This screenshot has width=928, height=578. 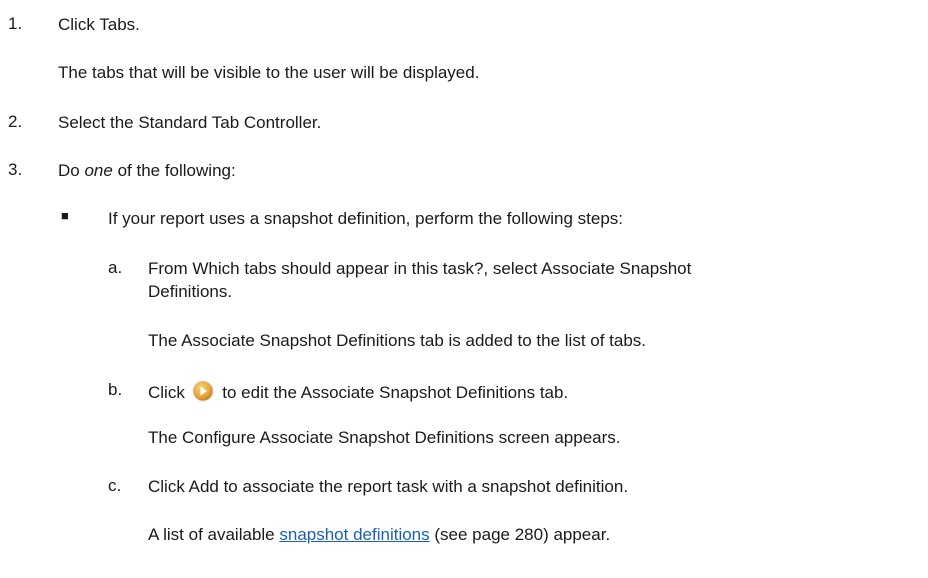 I want to click on snapshot-definitions-link: snapshot definitions, so click(x=354, y=534).